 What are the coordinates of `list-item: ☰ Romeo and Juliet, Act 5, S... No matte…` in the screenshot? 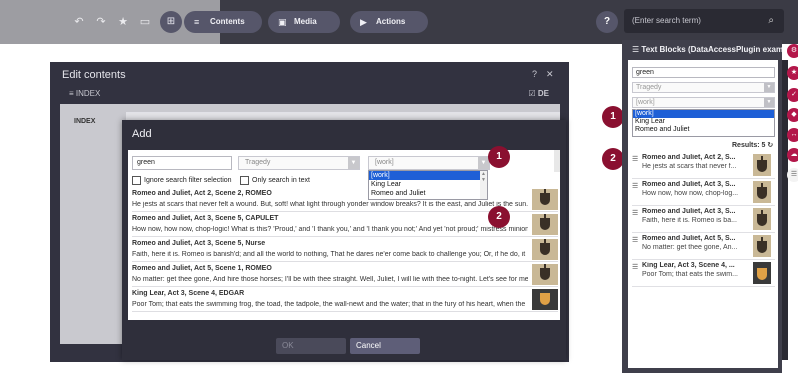 It's located at (703, 246).